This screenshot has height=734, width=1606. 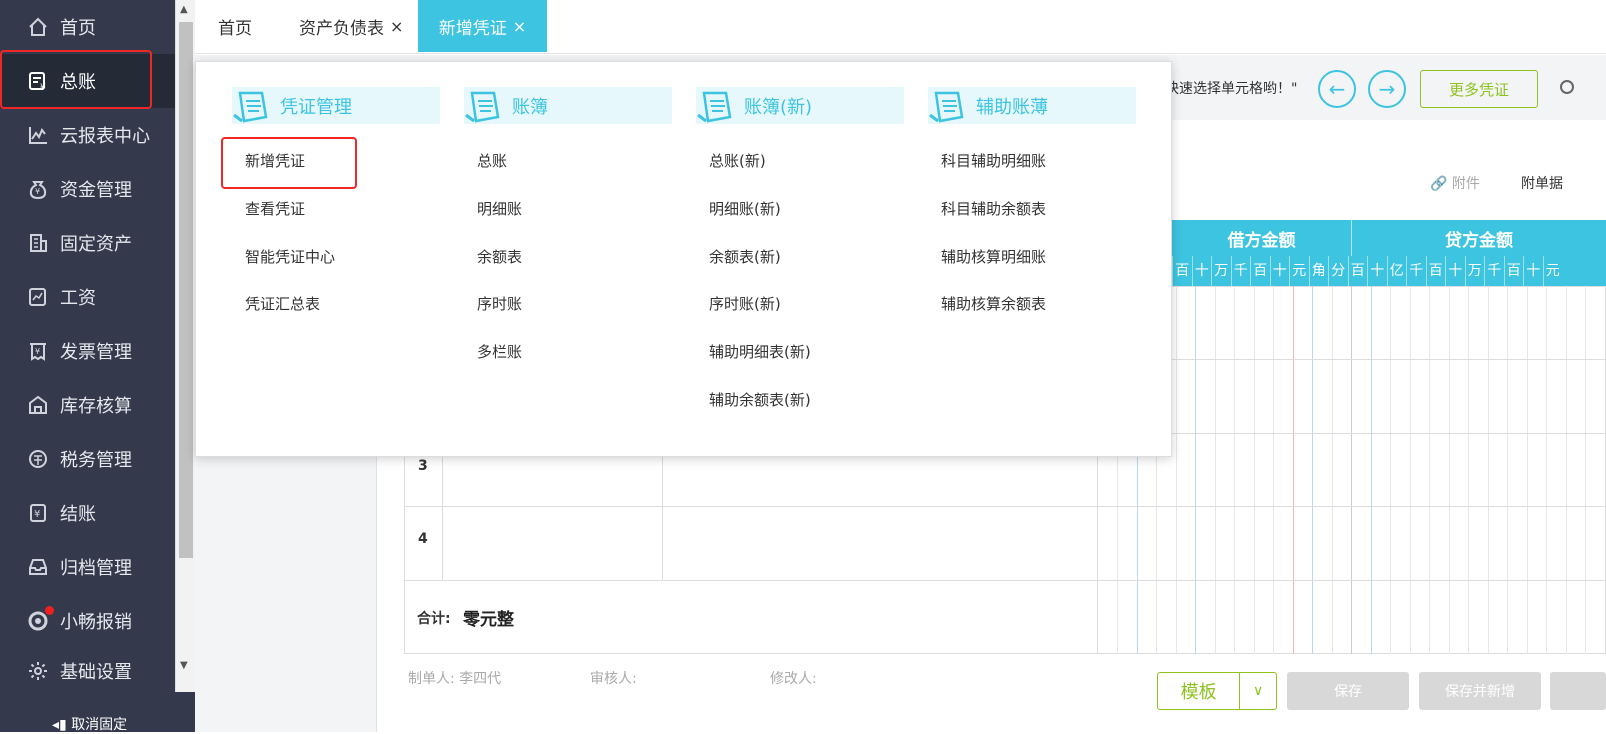 I want to click on sidebar-scrollbar: ▲ ▼, so click(x=185, y=346).